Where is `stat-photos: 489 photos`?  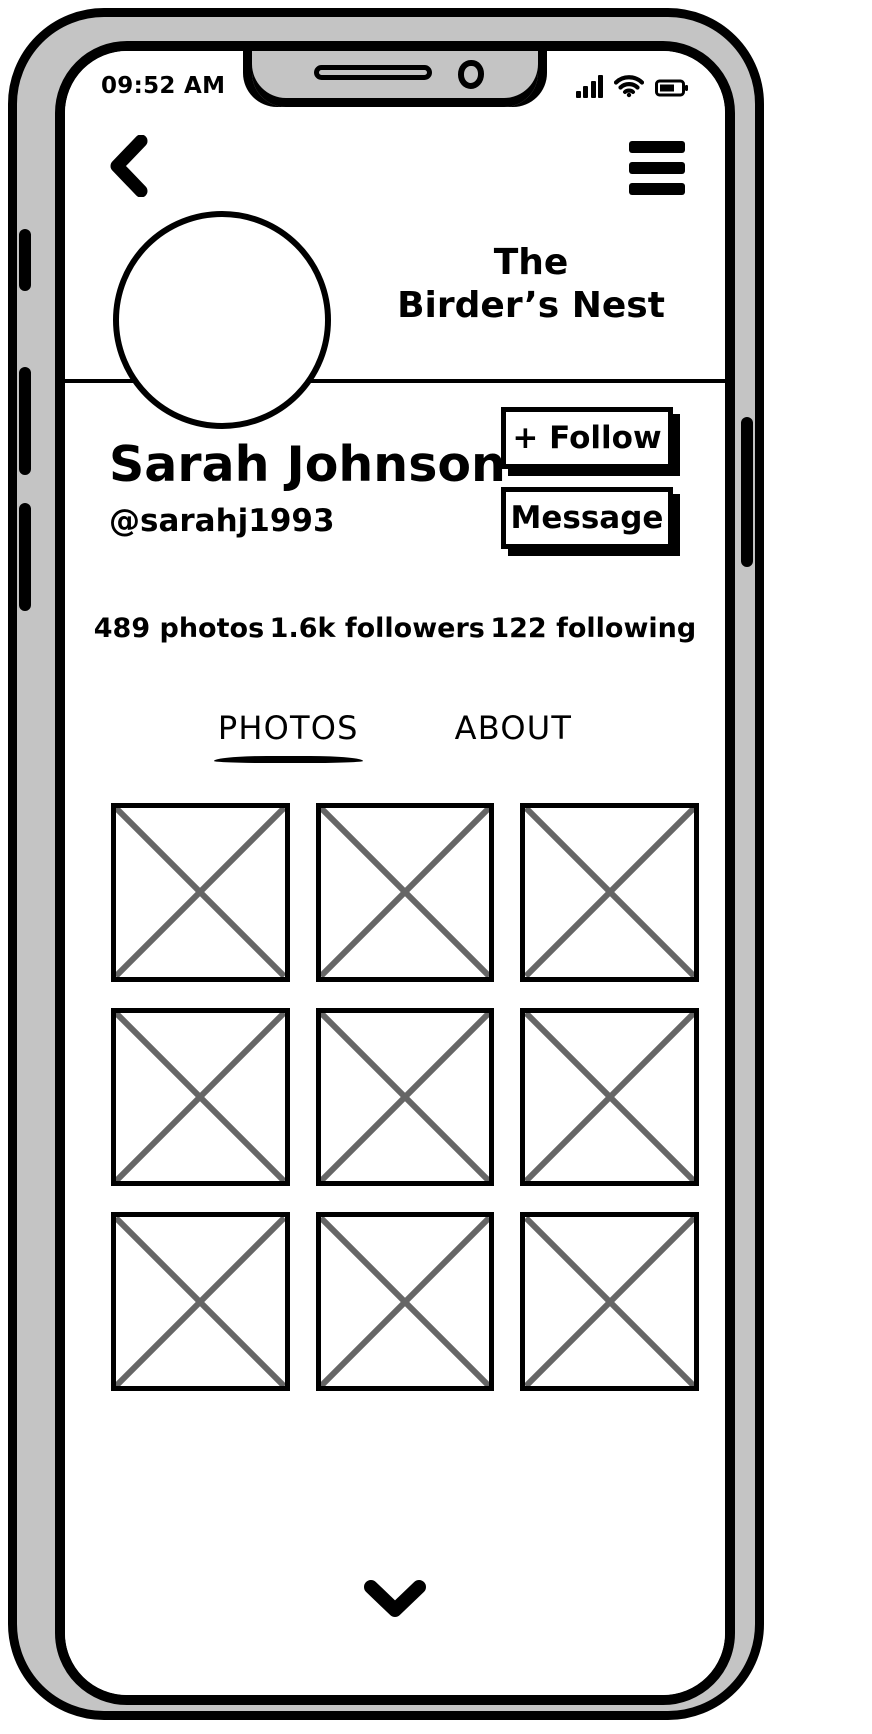 stat-photos: 489 photos is located at coordinates (179, 628).